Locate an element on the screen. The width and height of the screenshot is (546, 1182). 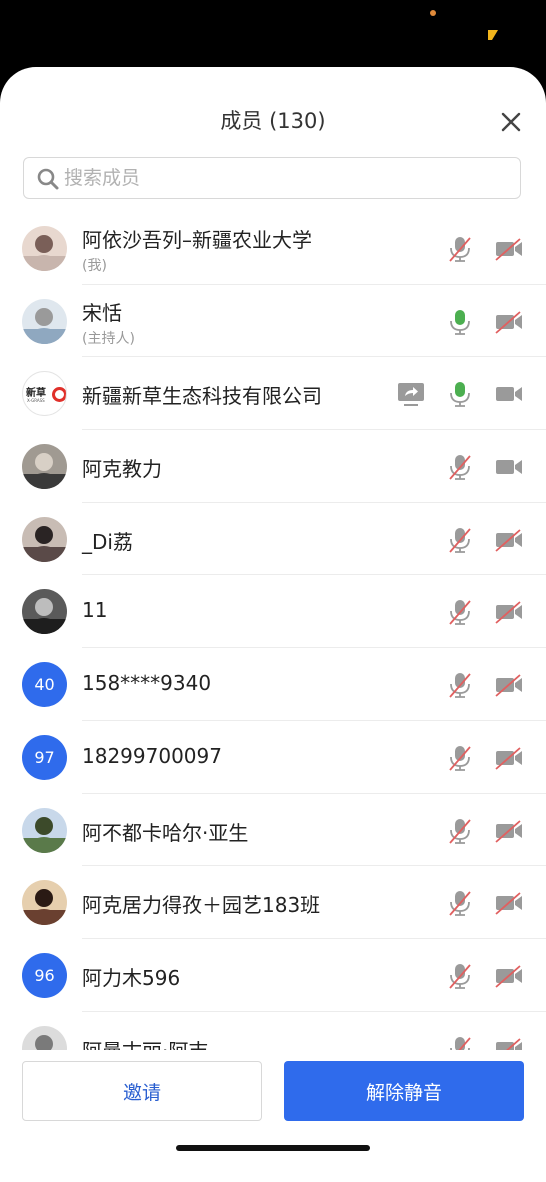
member-name: 阿力木596 is located at coordinates (131, 977).